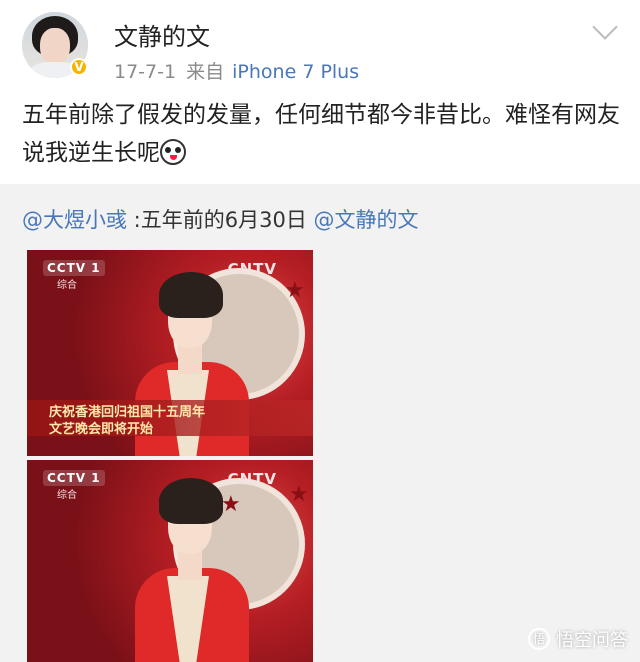 This screenshot has width=640, height=662. Describe the element at coordinates (173, 152) in the screenshot. I see `emoji-icon` at that location.